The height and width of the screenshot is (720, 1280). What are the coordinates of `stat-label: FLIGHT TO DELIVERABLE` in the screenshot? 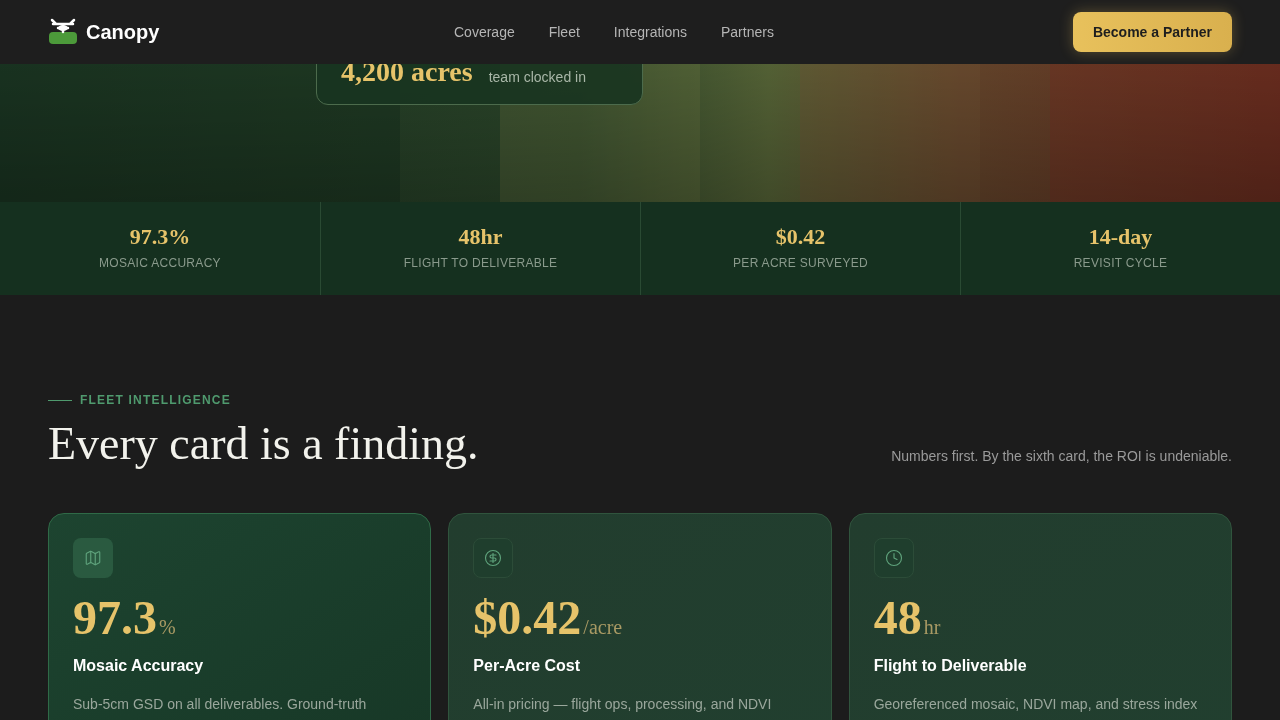 It's located at (480, 263).